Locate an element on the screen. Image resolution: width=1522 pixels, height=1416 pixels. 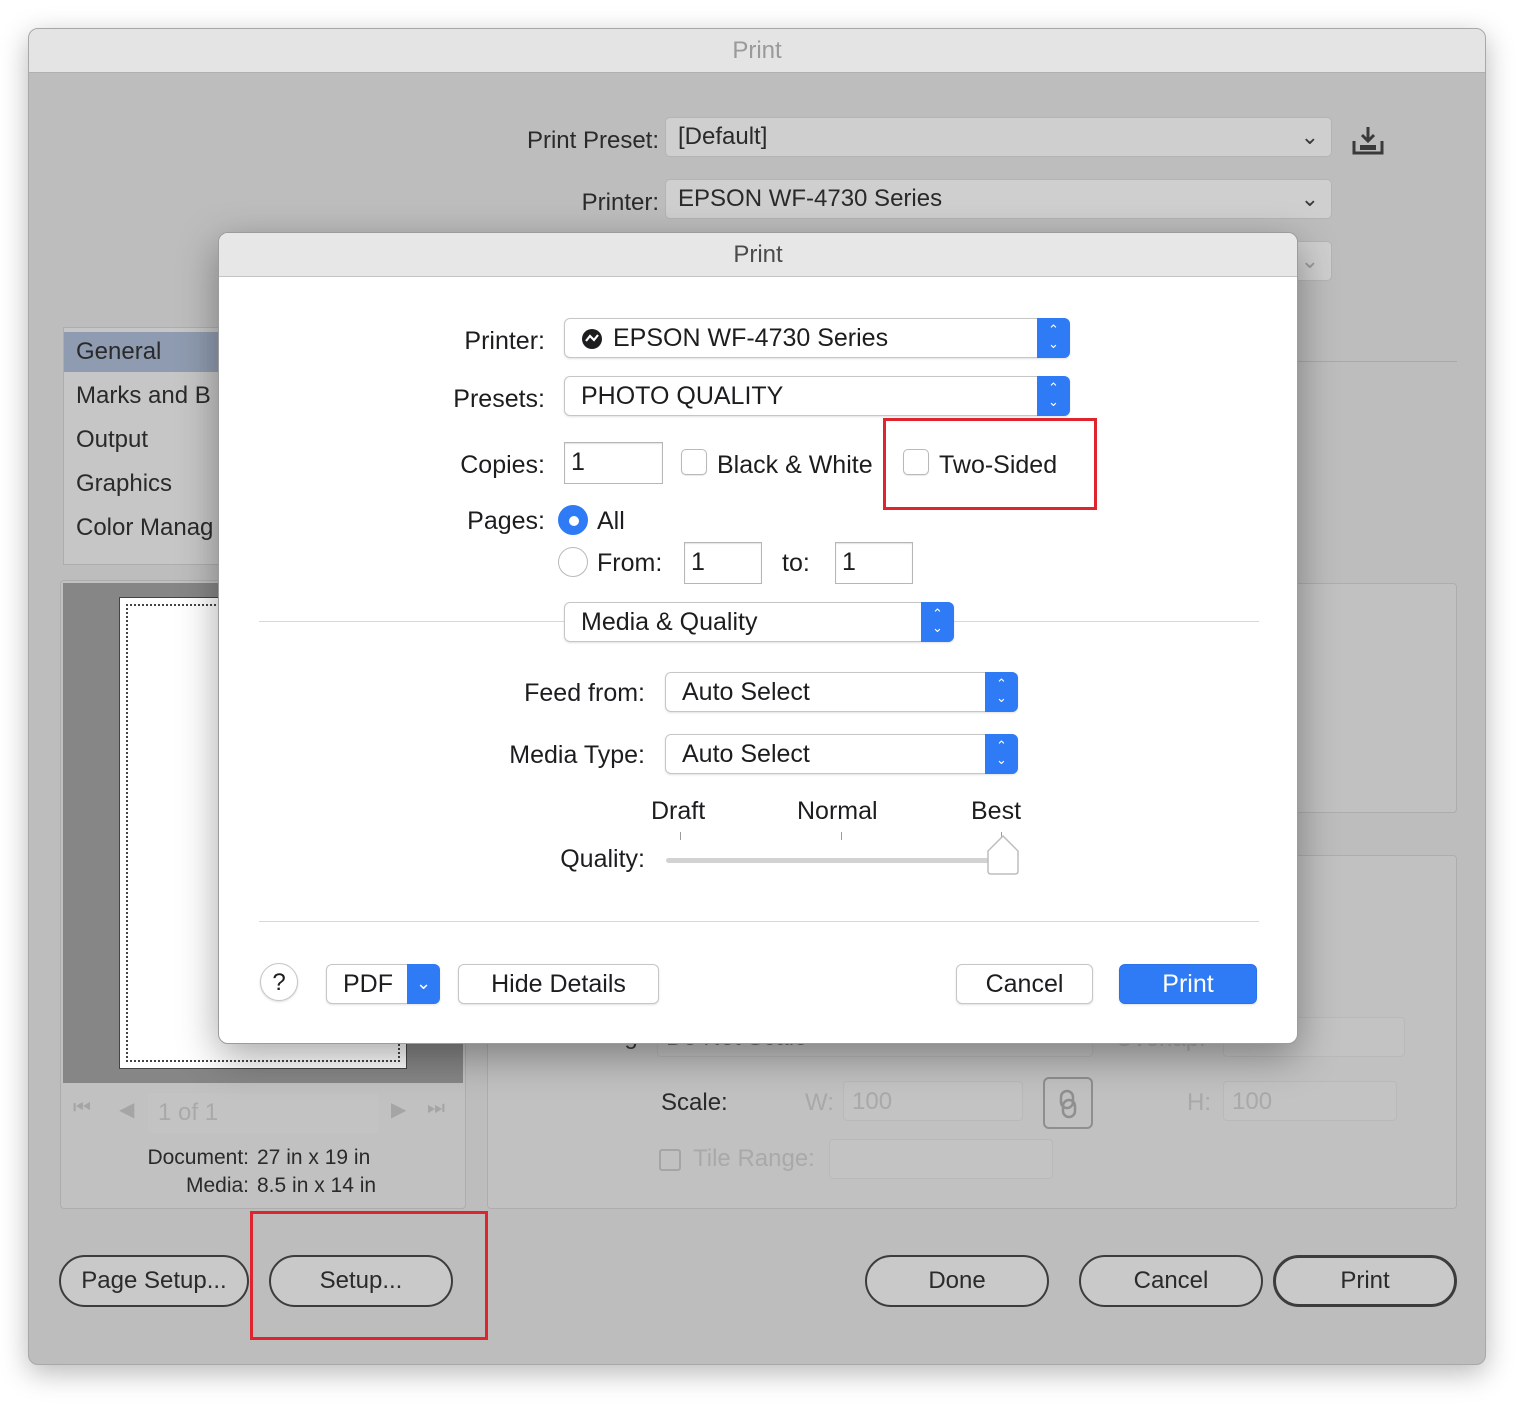
print-preset-value: [Default] is located at coordinates (723, 136).